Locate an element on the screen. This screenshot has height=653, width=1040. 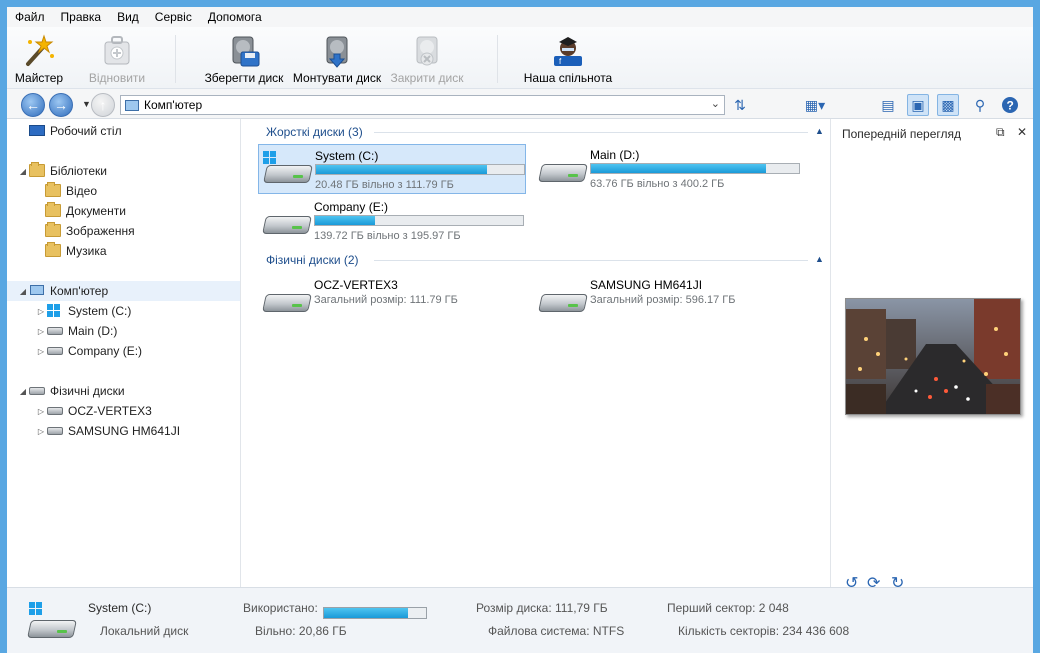
tree-label: Фізичні диски is located at coordinates (87, 391).